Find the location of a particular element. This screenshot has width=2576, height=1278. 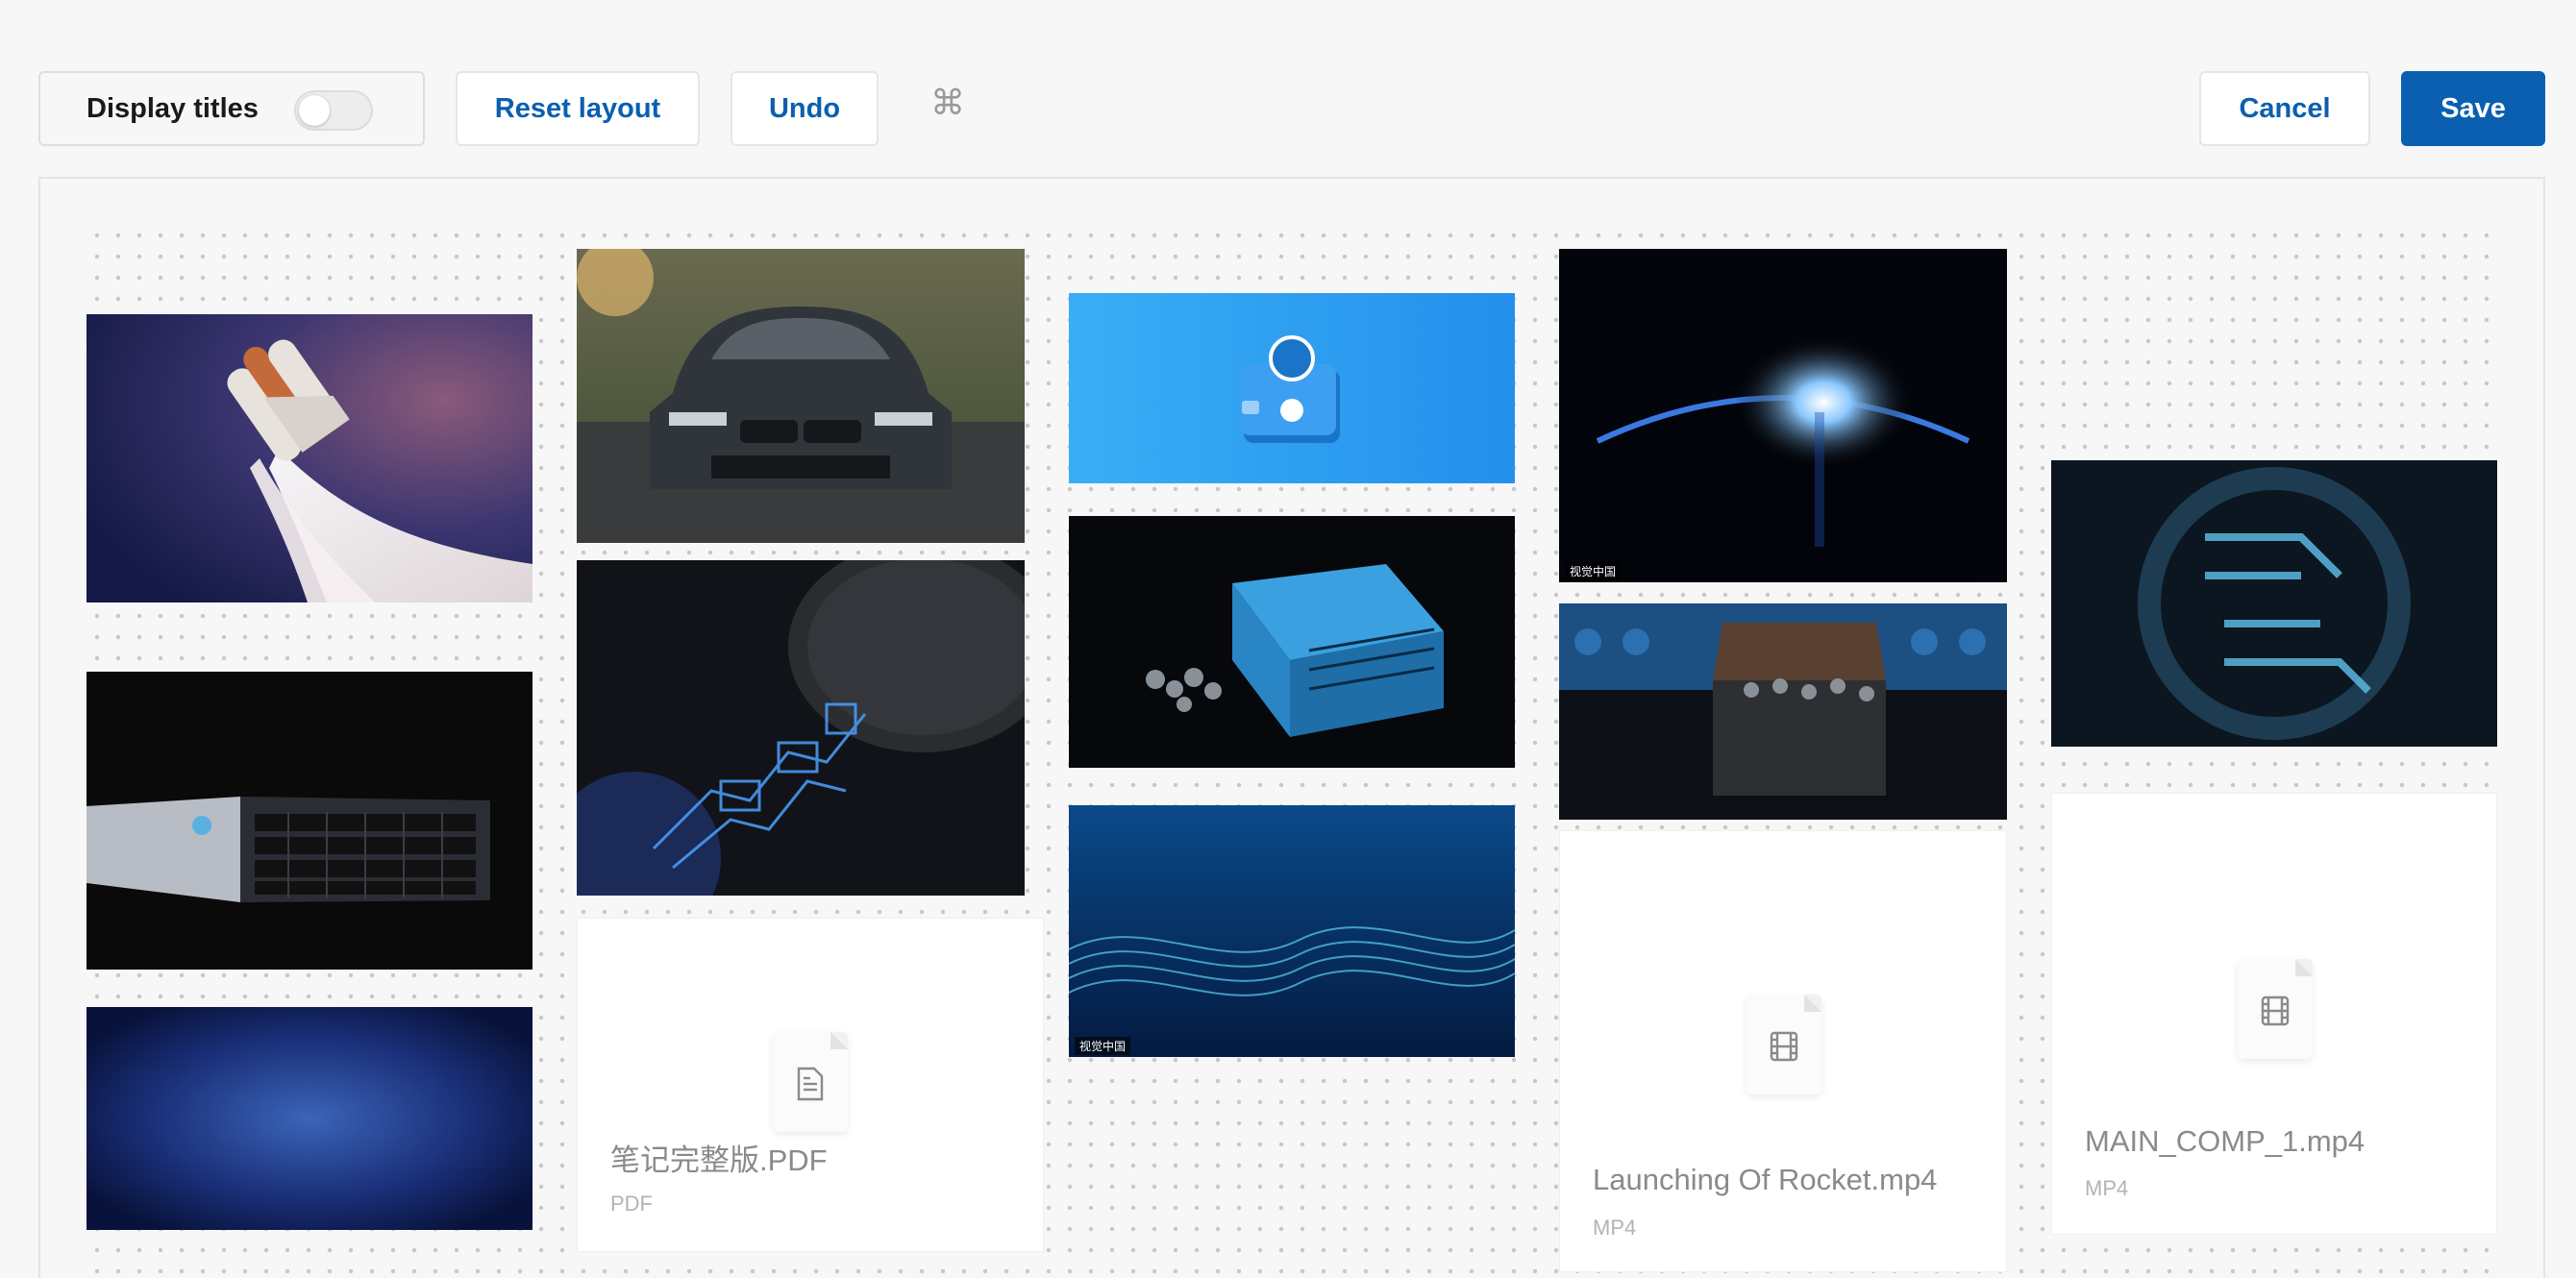

file-name: 笔记完整版.PDF is located at coordinates (719, 1160).